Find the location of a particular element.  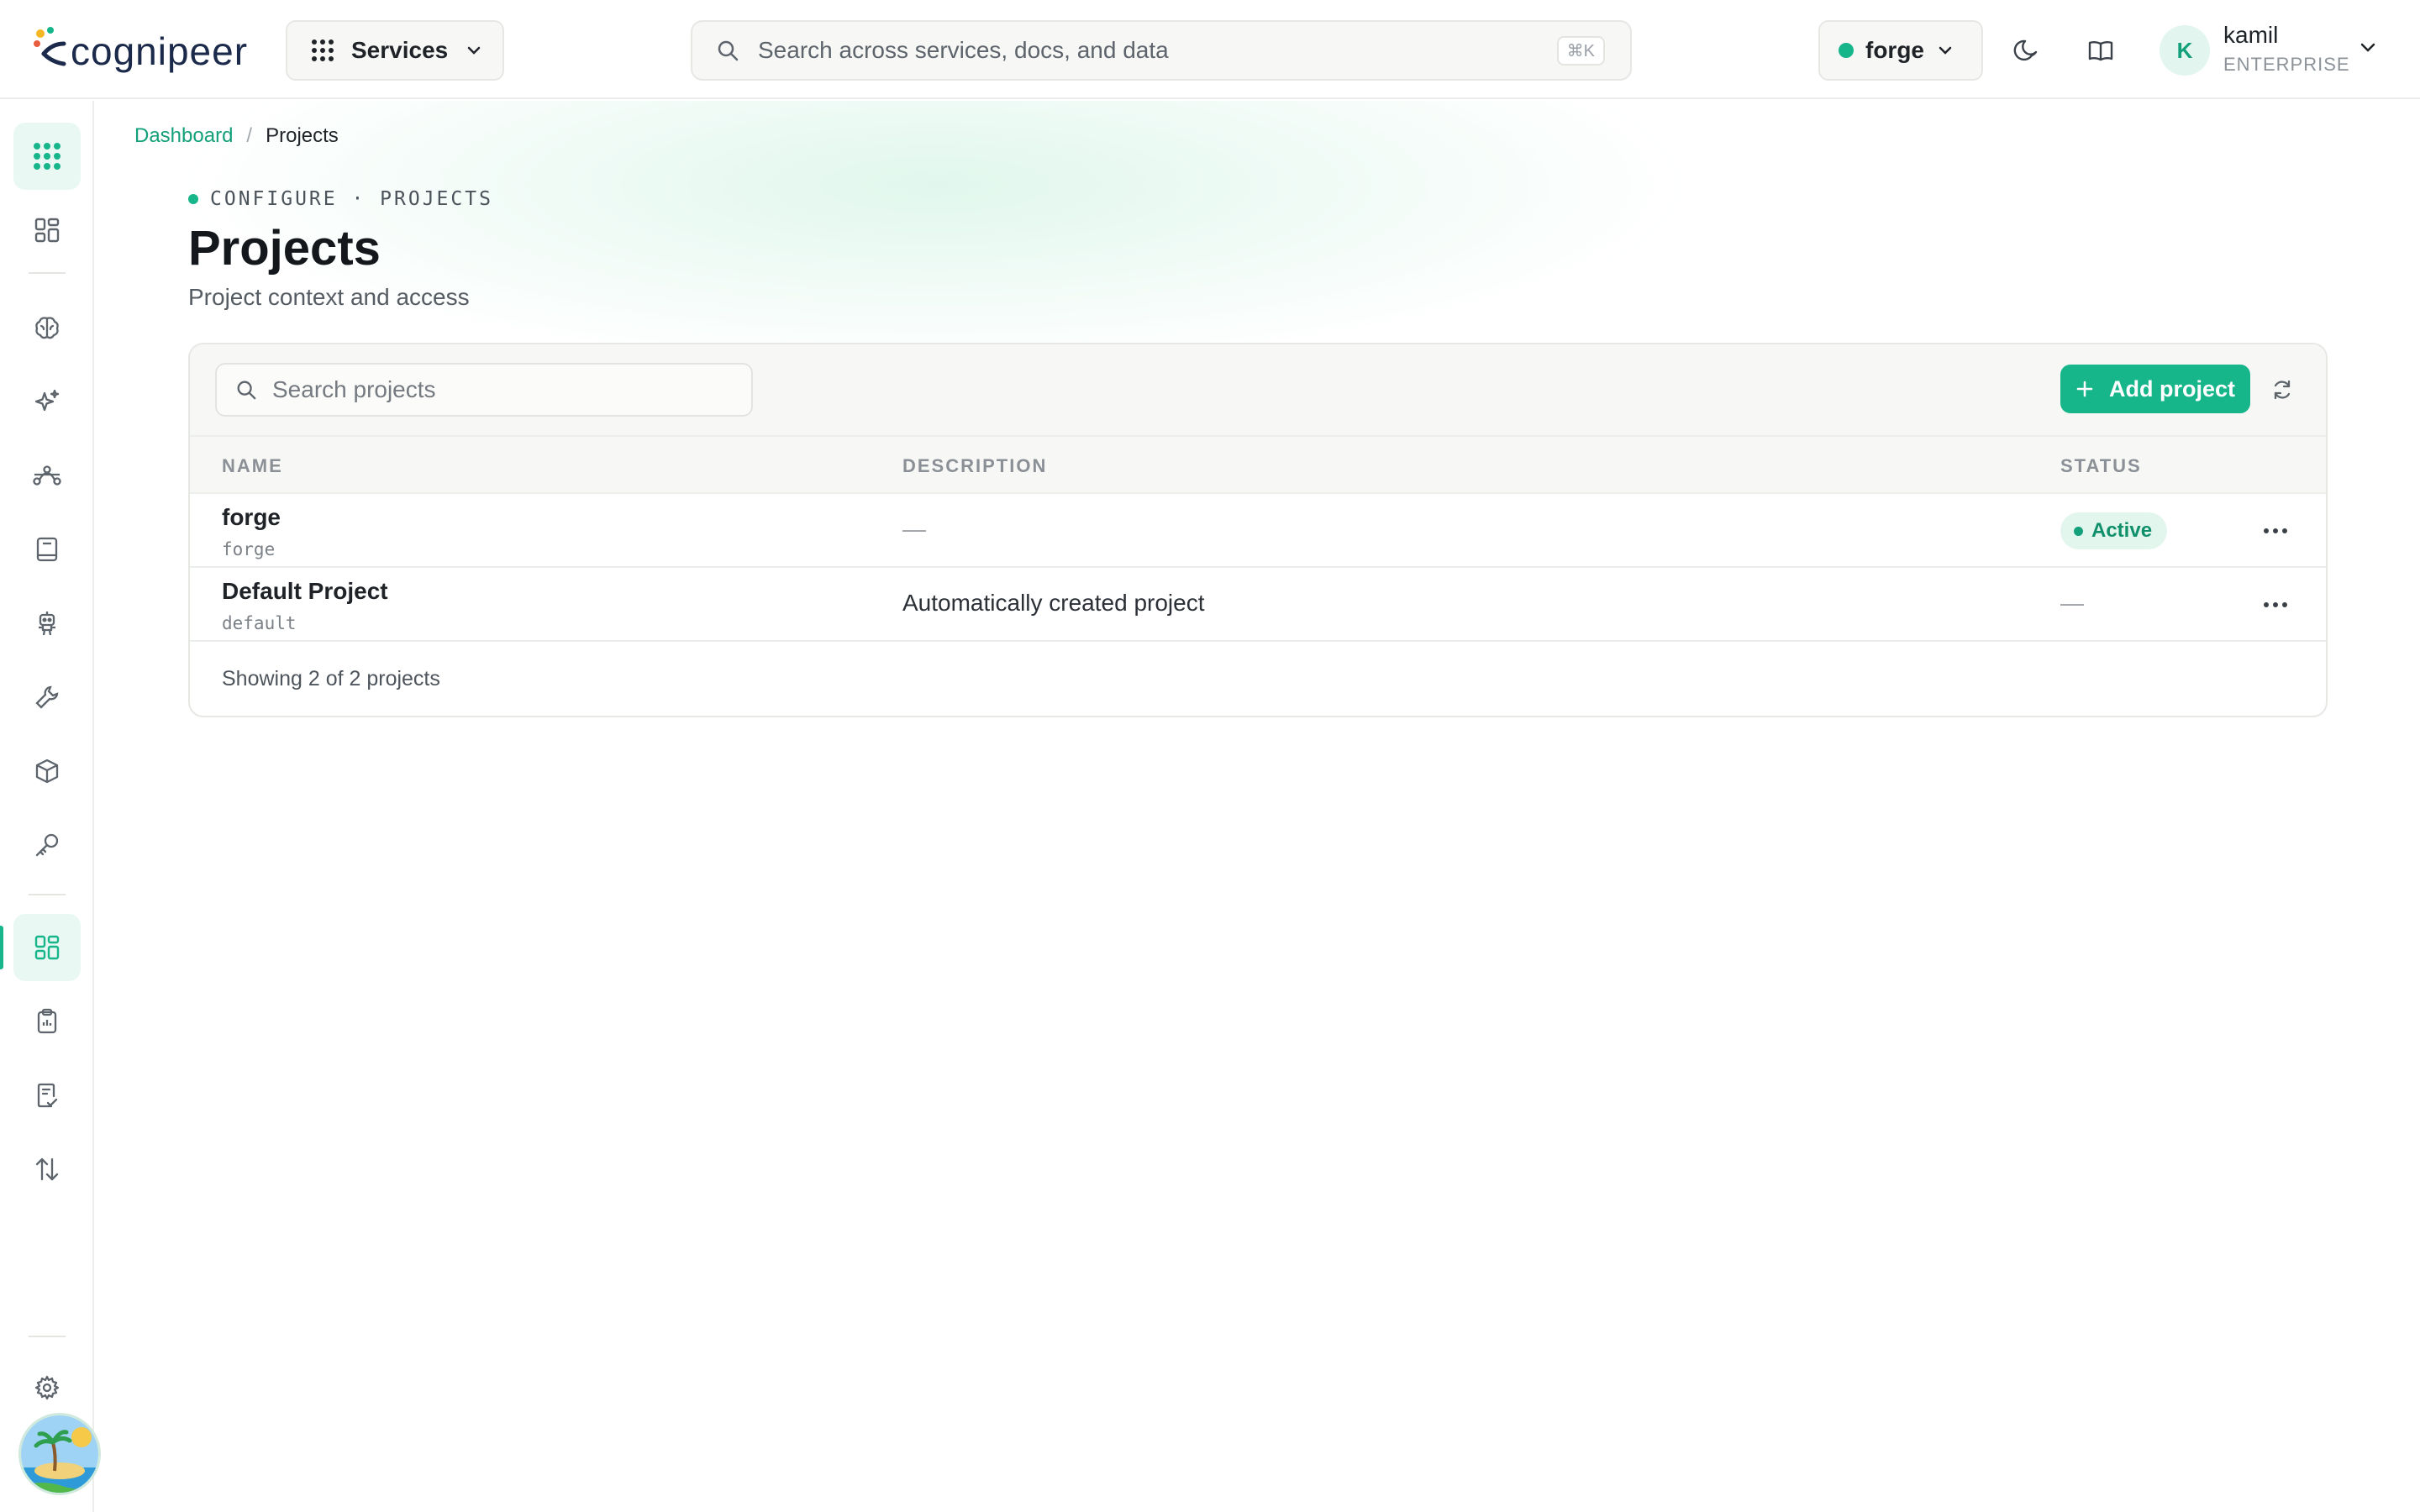

sidebar is located at coordinates (51, 806).